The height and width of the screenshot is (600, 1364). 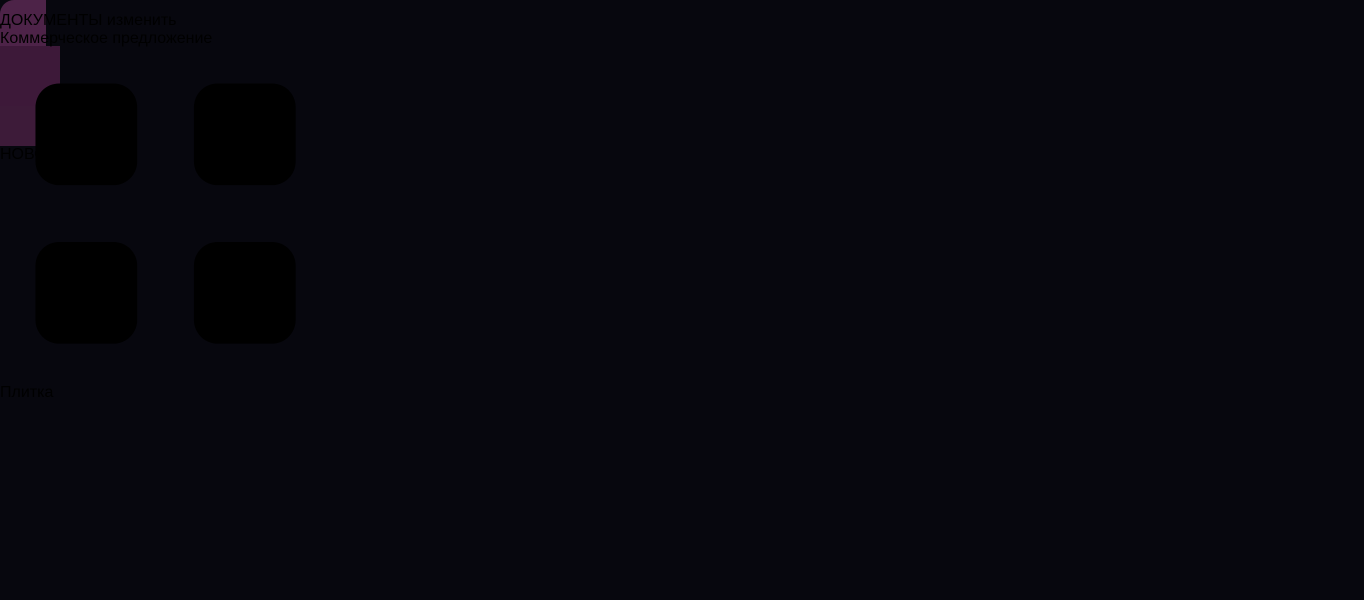 What do you see at coordinates (51, 20) in the screenshot?
I see `section-title: ДОКУМЕНТЫ` at bounding box center [51, 20].